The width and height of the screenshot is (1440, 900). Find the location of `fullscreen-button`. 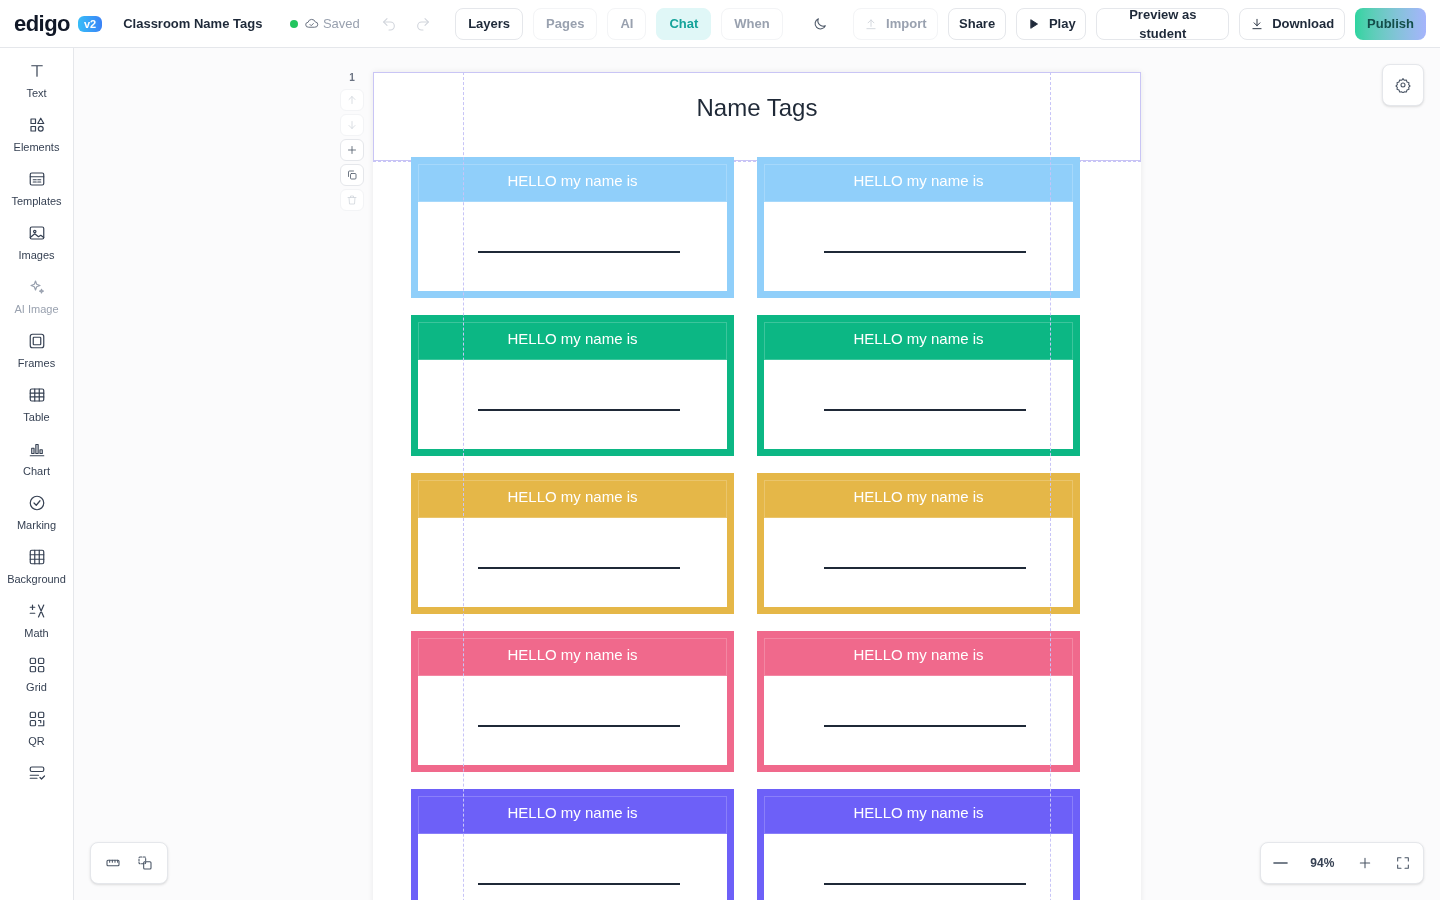

fullscreen-button is located at coordinates (1402, 863).